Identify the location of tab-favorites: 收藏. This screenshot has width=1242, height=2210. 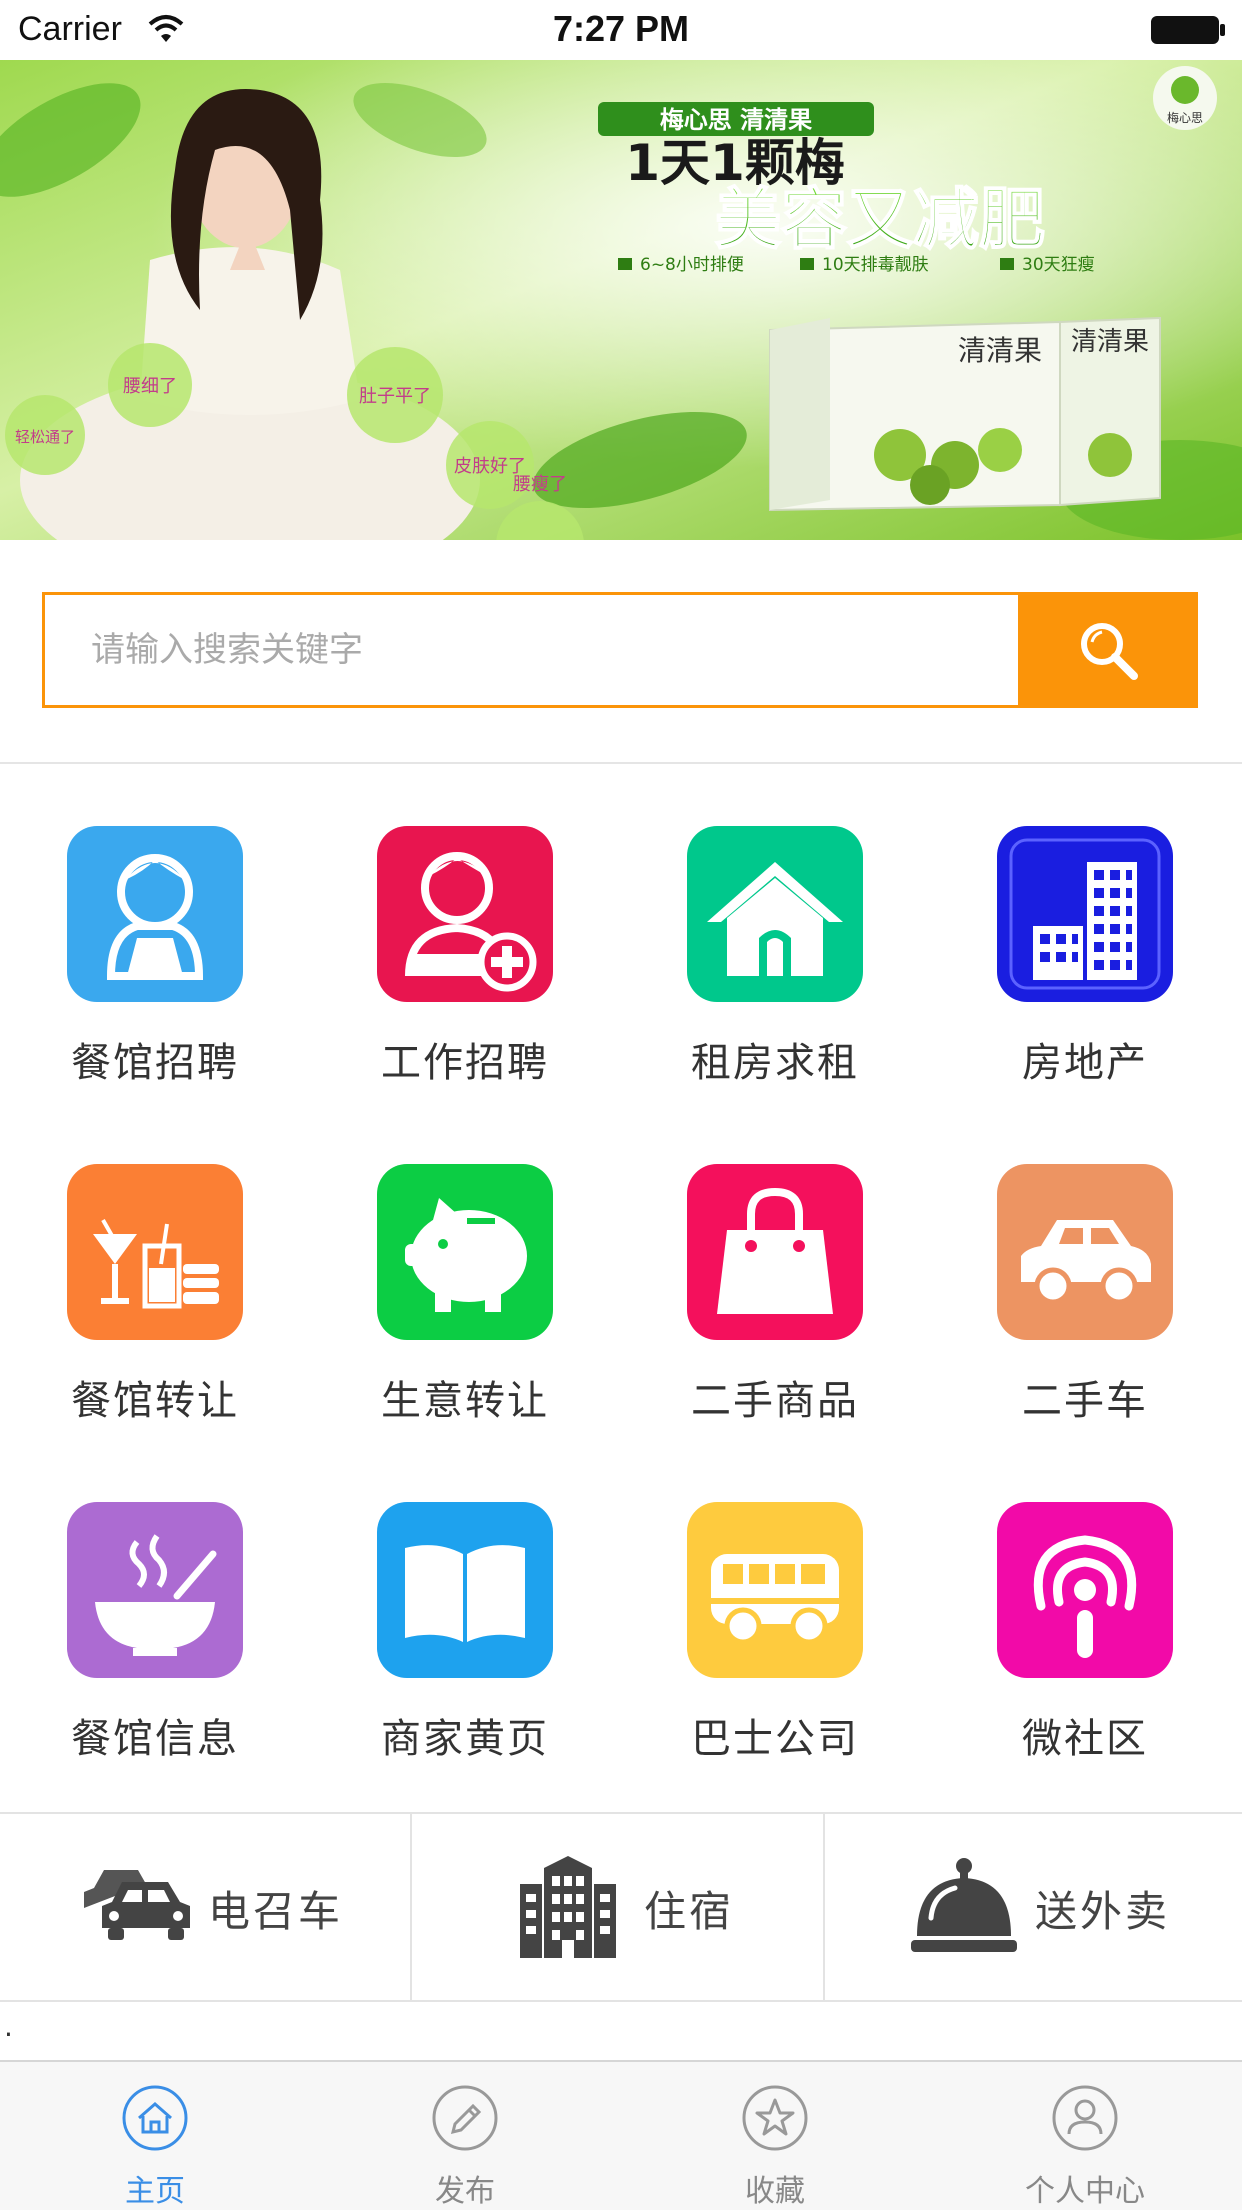
(775, 2136).